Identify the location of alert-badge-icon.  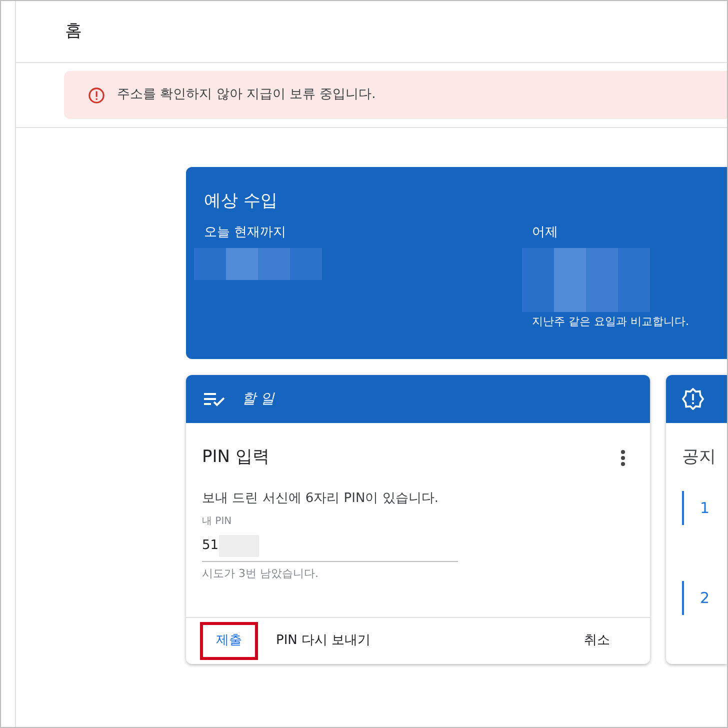
(693, 399).